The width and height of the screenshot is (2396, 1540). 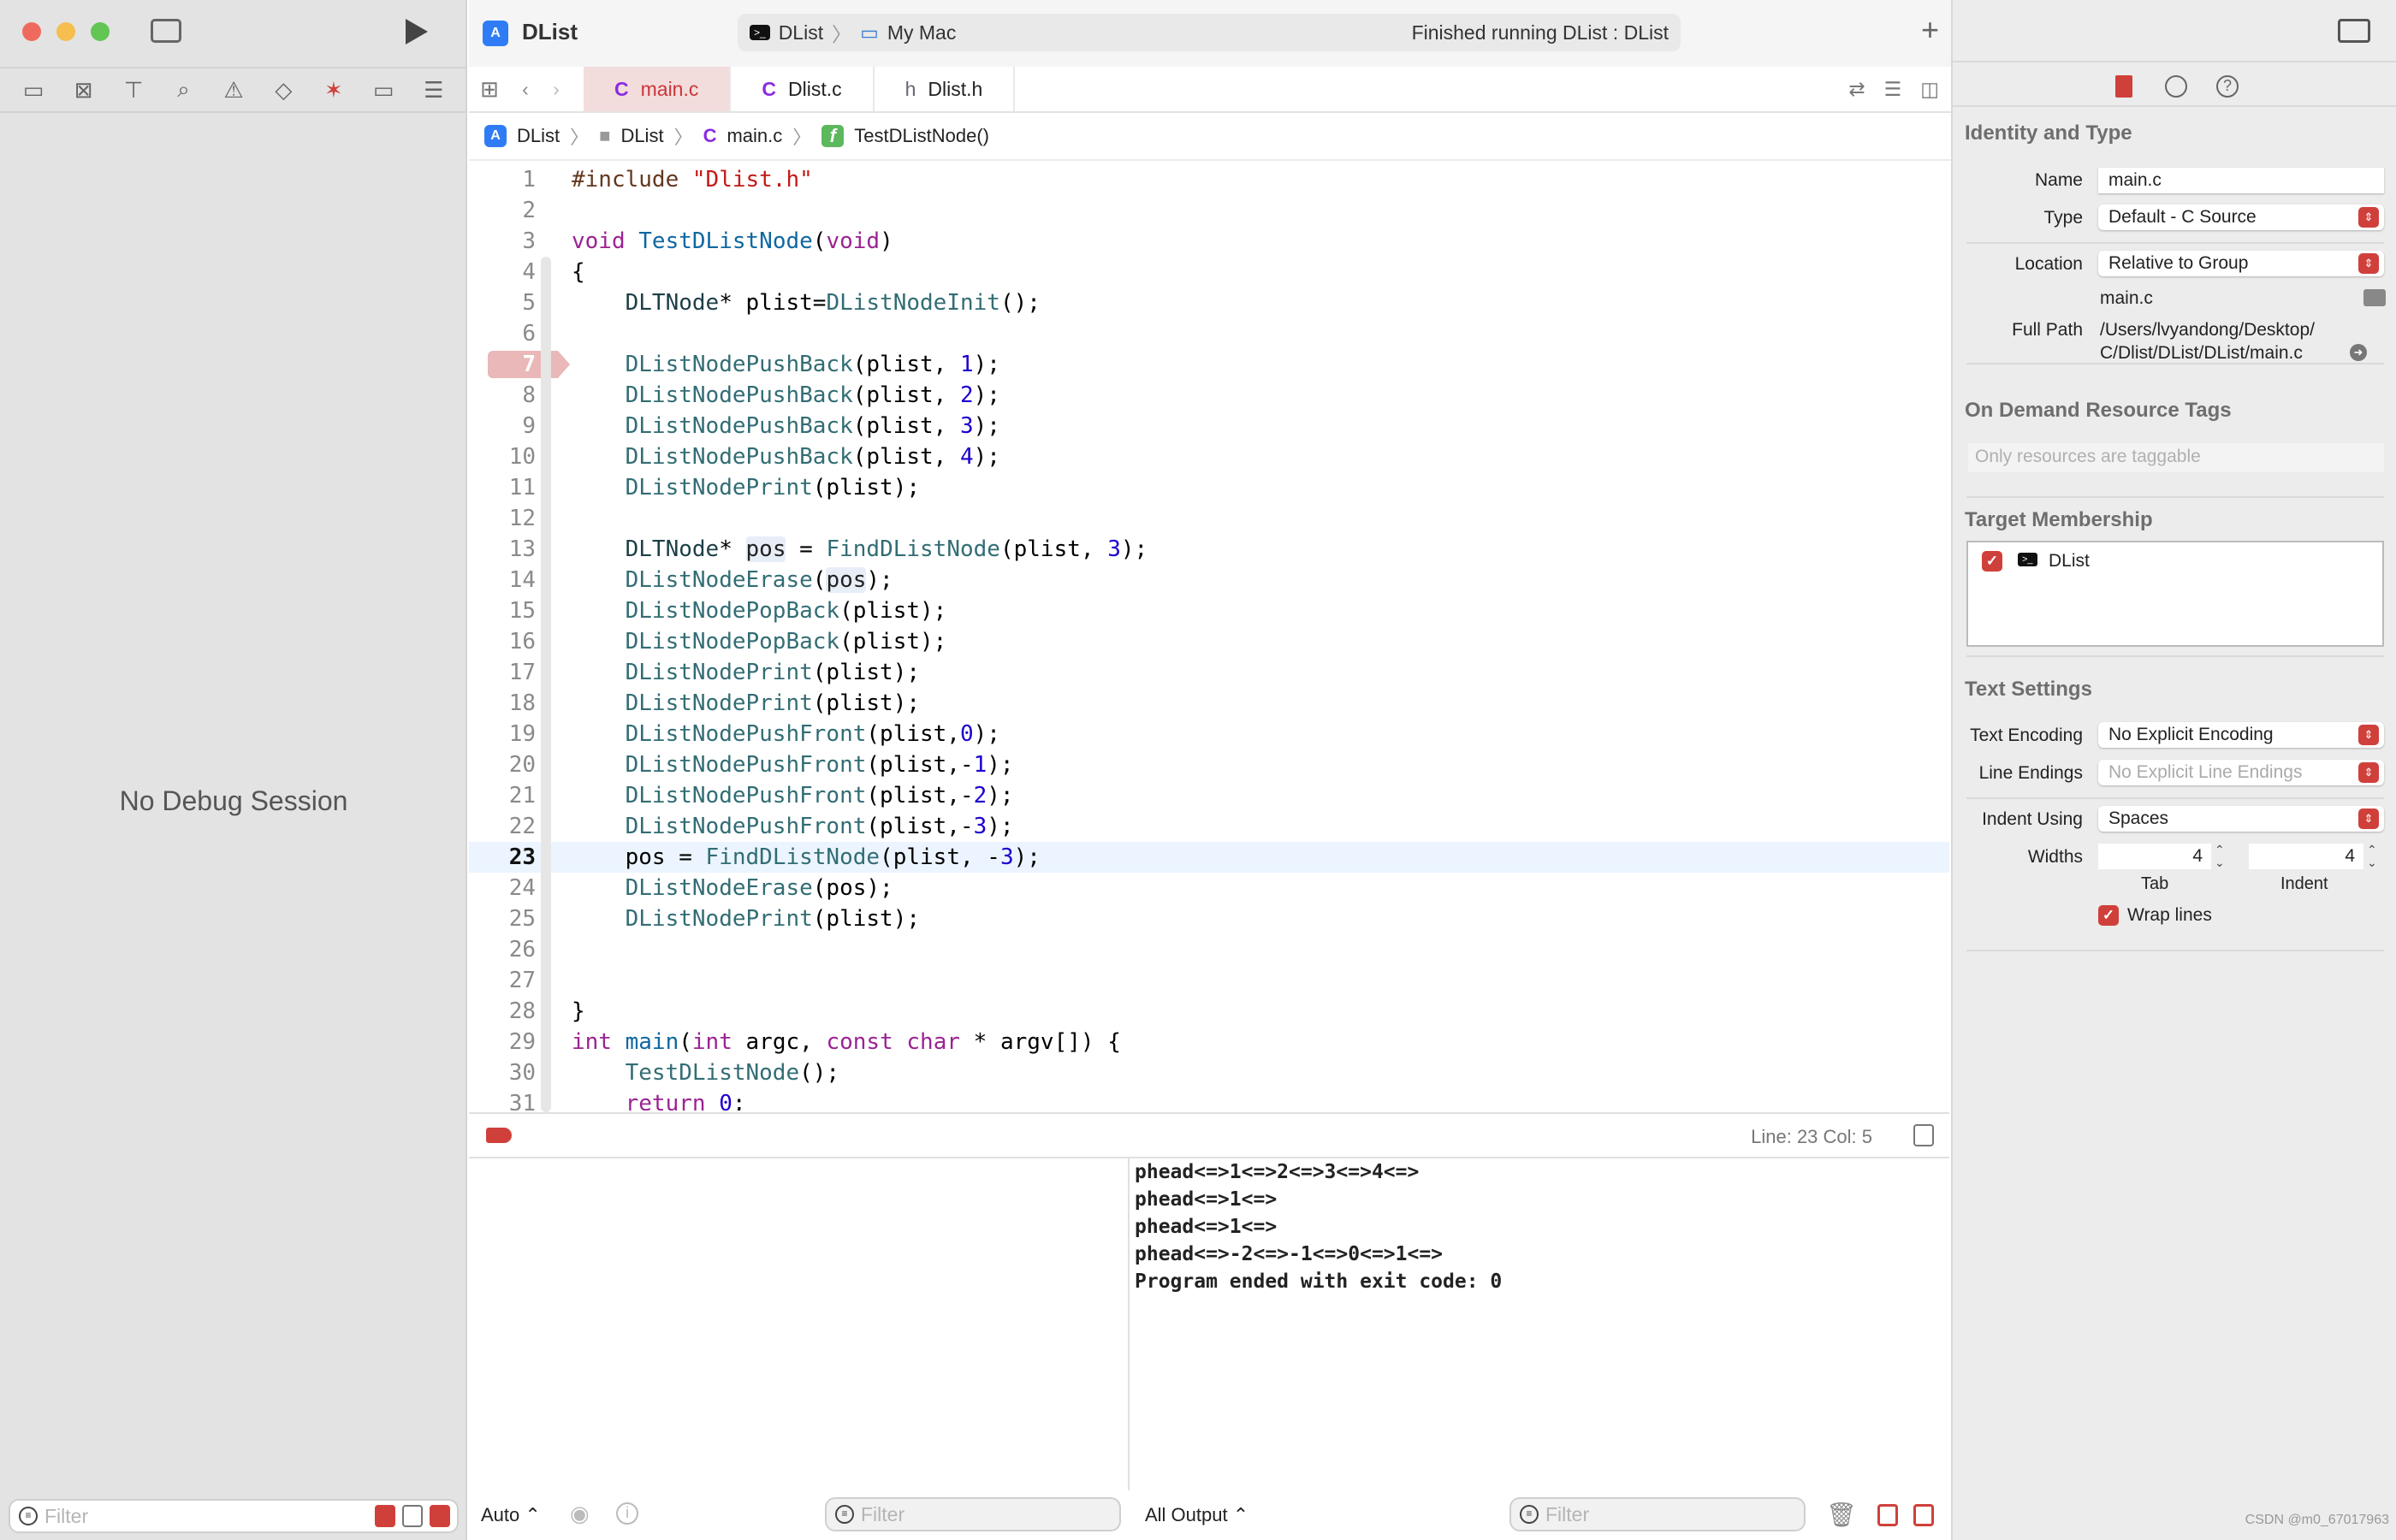 What do you see at coordinates (440, 1516) in the screenshot?
I see `filter-breakpoints-icon` at bounding box center [440, 1516].